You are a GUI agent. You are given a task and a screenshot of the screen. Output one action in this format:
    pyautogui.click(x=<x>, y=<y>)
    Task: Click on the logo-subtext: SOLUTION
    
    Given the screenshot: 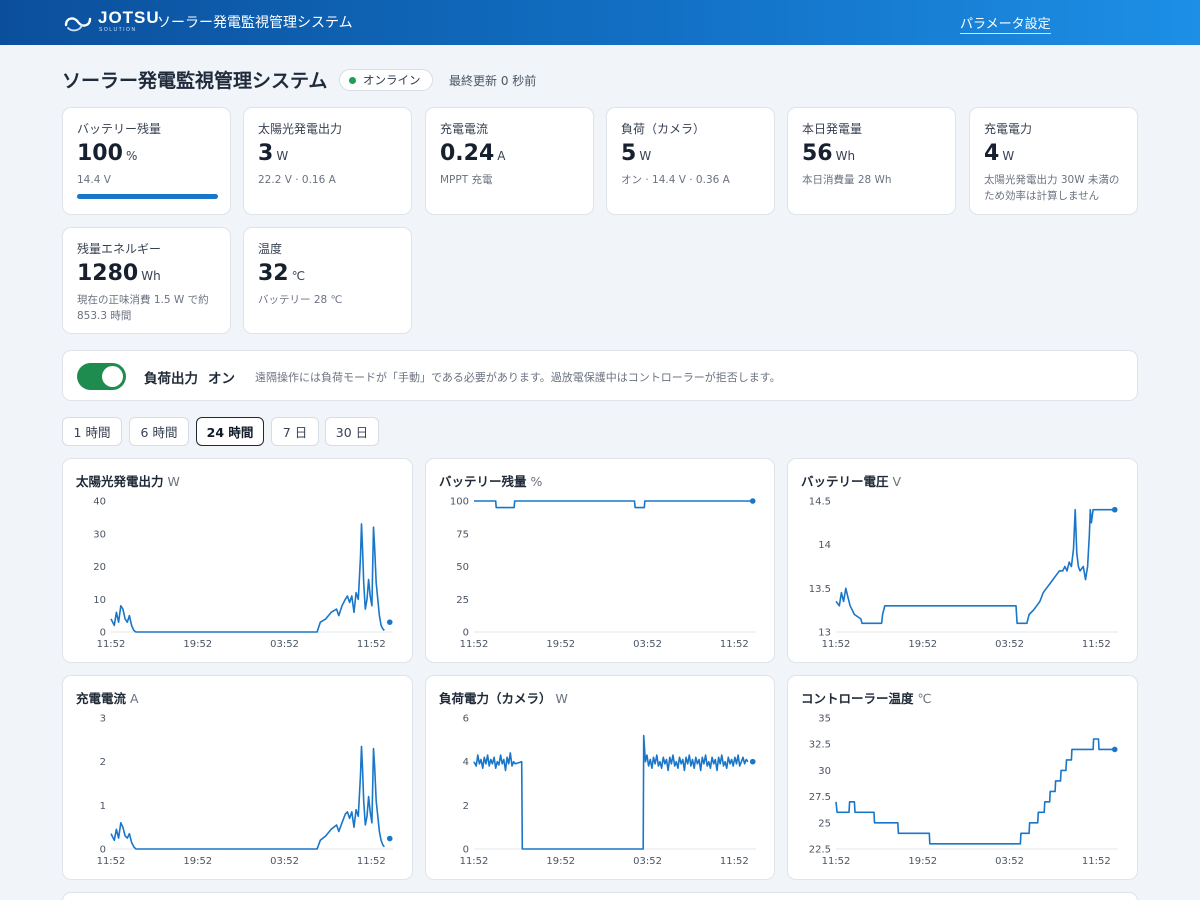 What is the action you would take?
    pyautogui.click(x=118, y=30)
    